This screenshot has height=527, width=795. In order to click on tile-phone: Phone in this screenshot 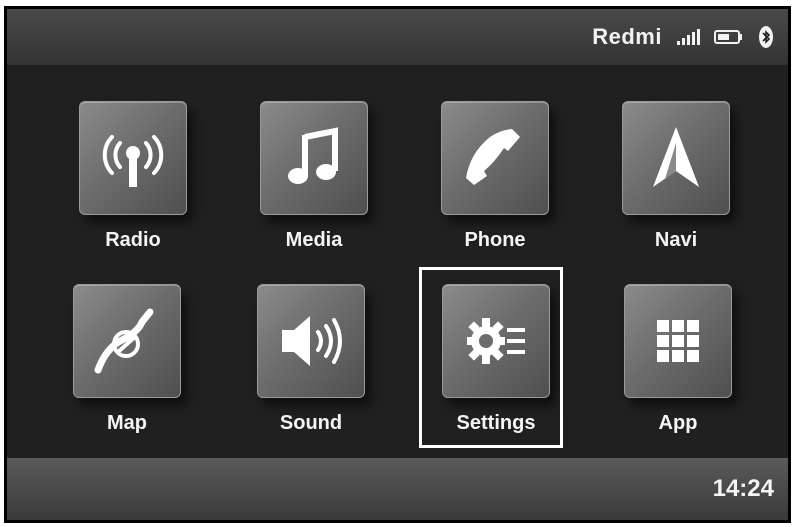, I will do `click(495, 181)`.